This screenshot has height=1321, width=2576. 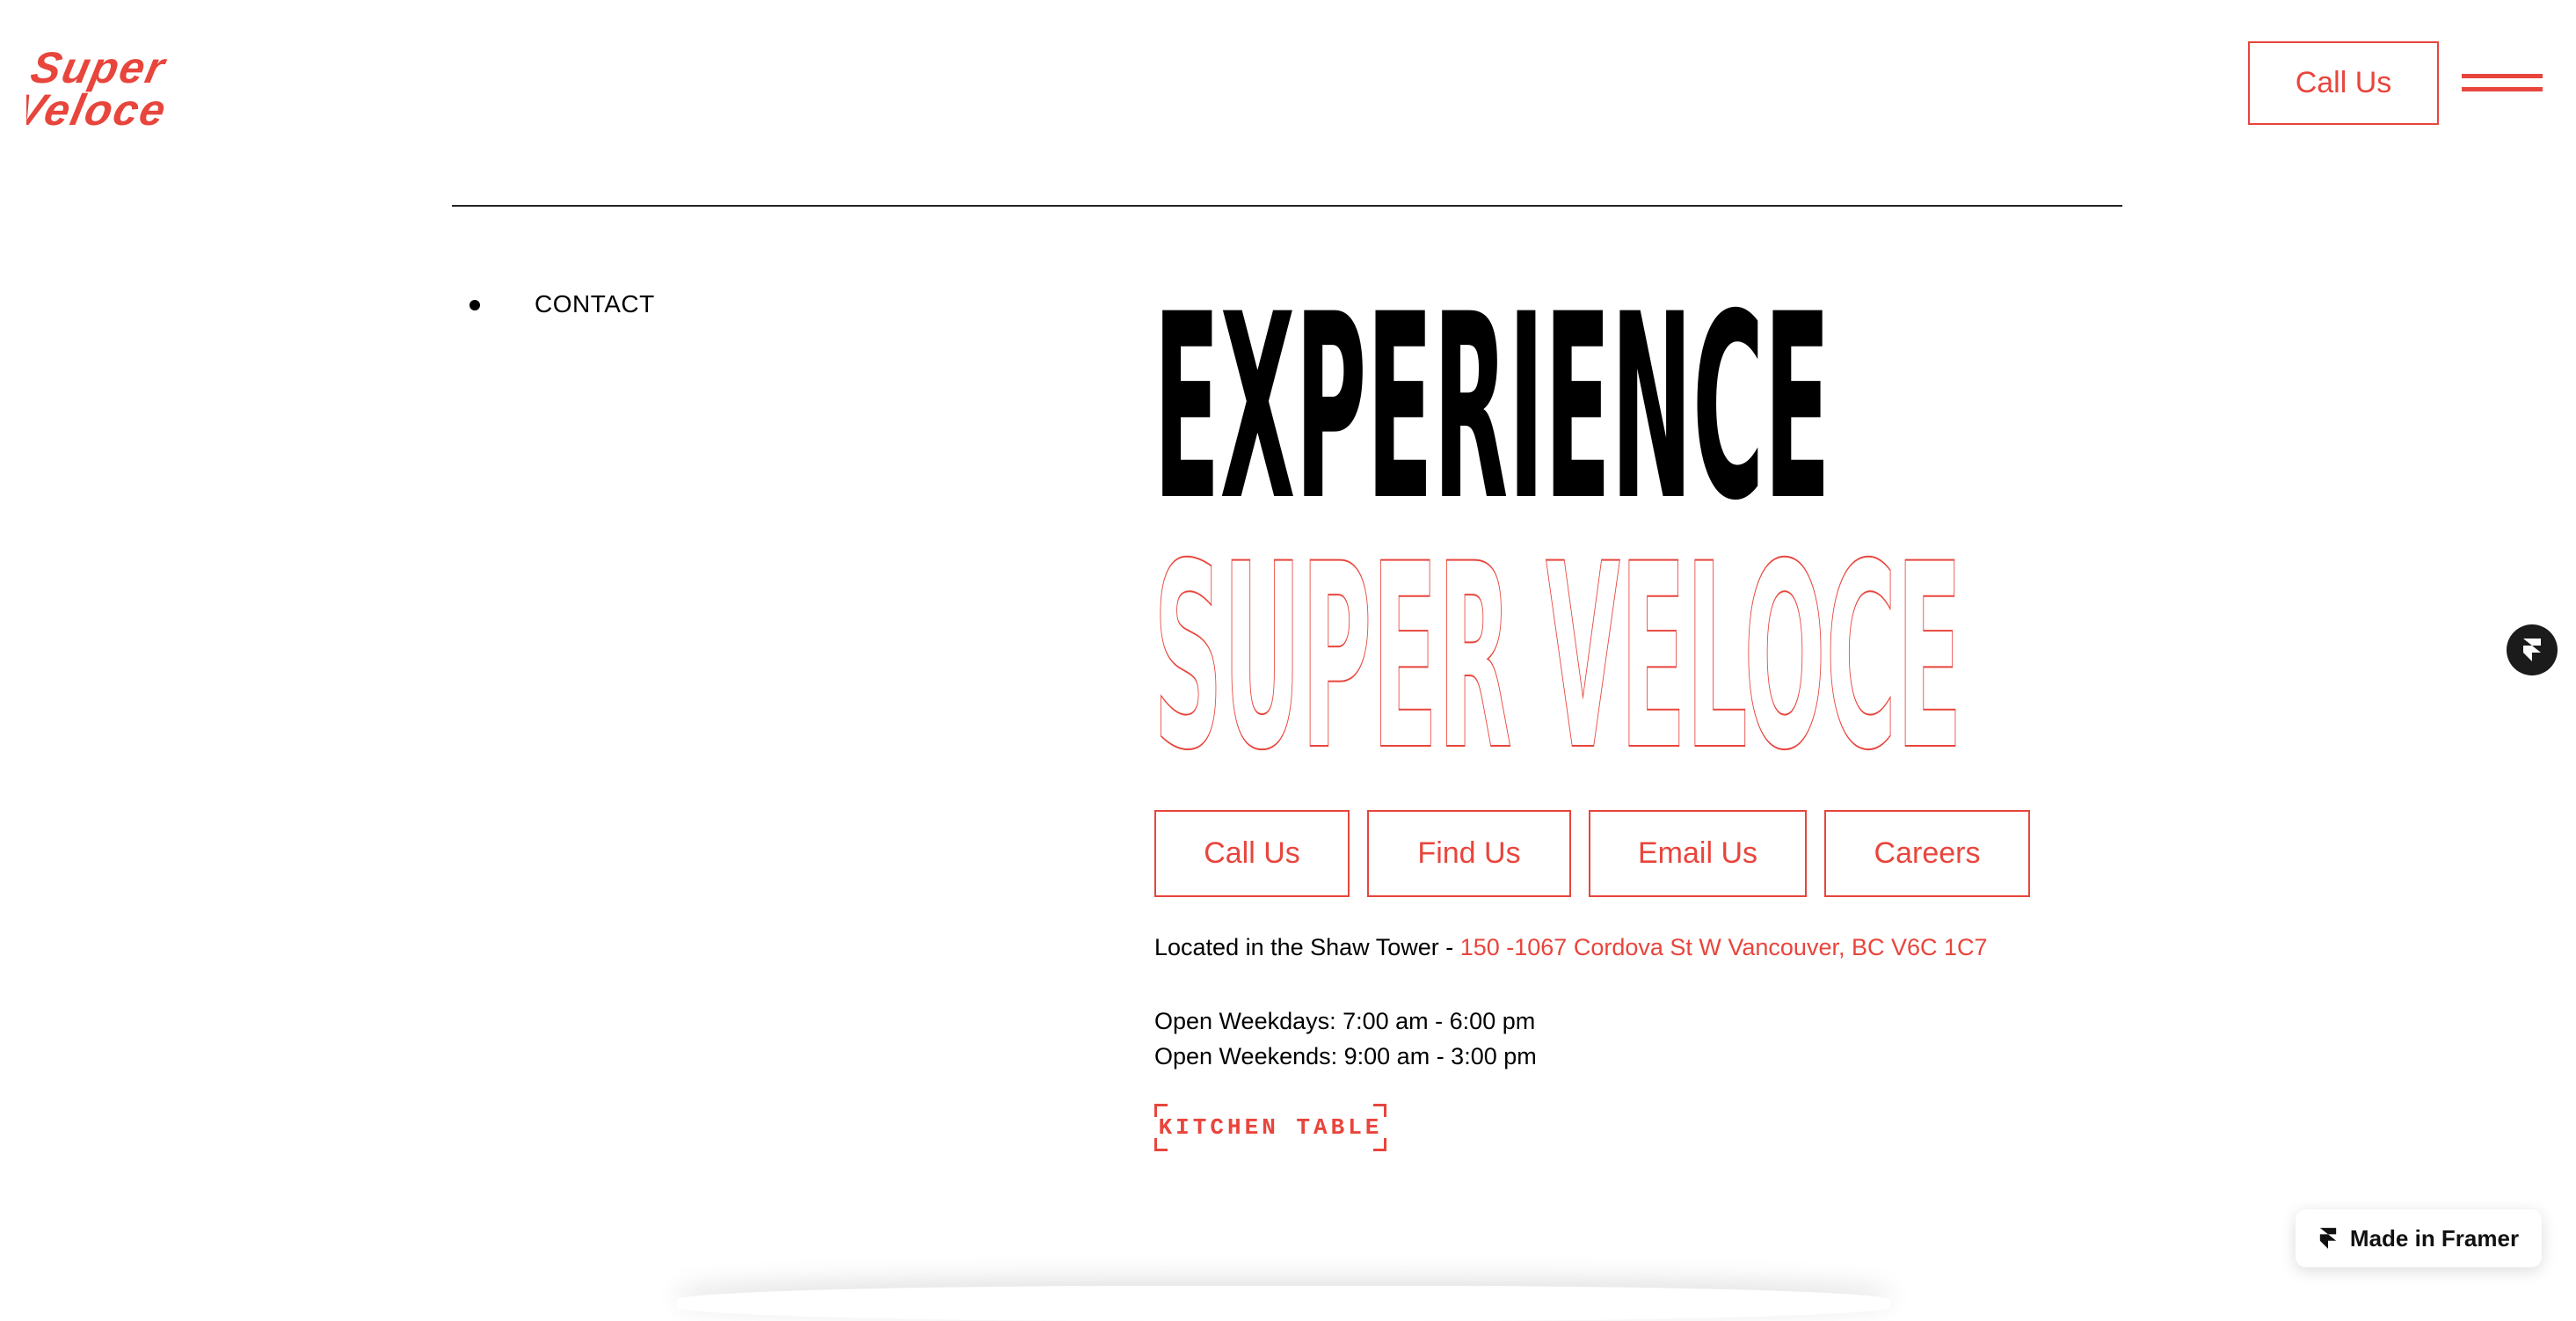 I want to click on kitchen-table-logo: KITCHEN TABLE, so click(x=1270, y=1127).